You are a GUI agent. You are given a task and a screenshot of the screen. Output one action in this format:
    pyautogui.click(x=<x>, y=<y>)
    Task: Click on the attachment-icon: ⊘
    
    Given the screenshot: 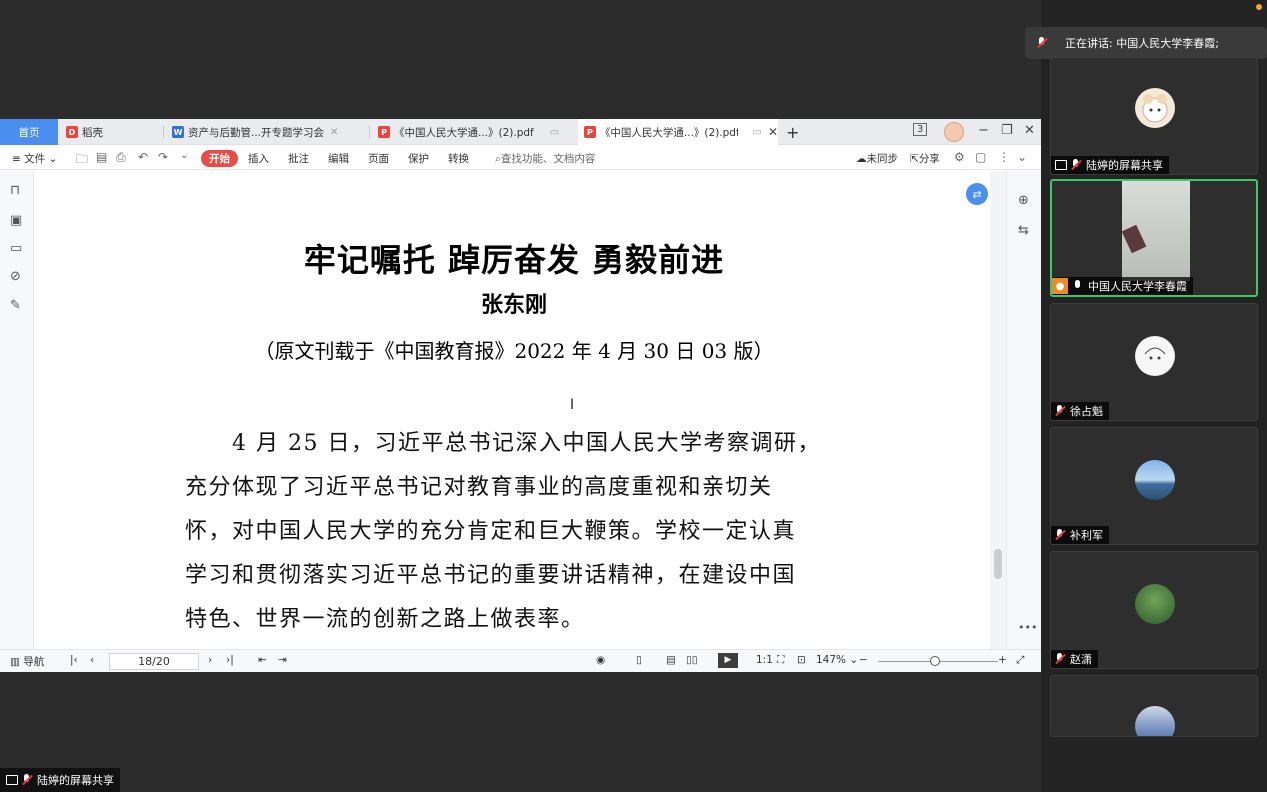 What is the action you would take?
    pyautogui.click(x=15, y=276)
    